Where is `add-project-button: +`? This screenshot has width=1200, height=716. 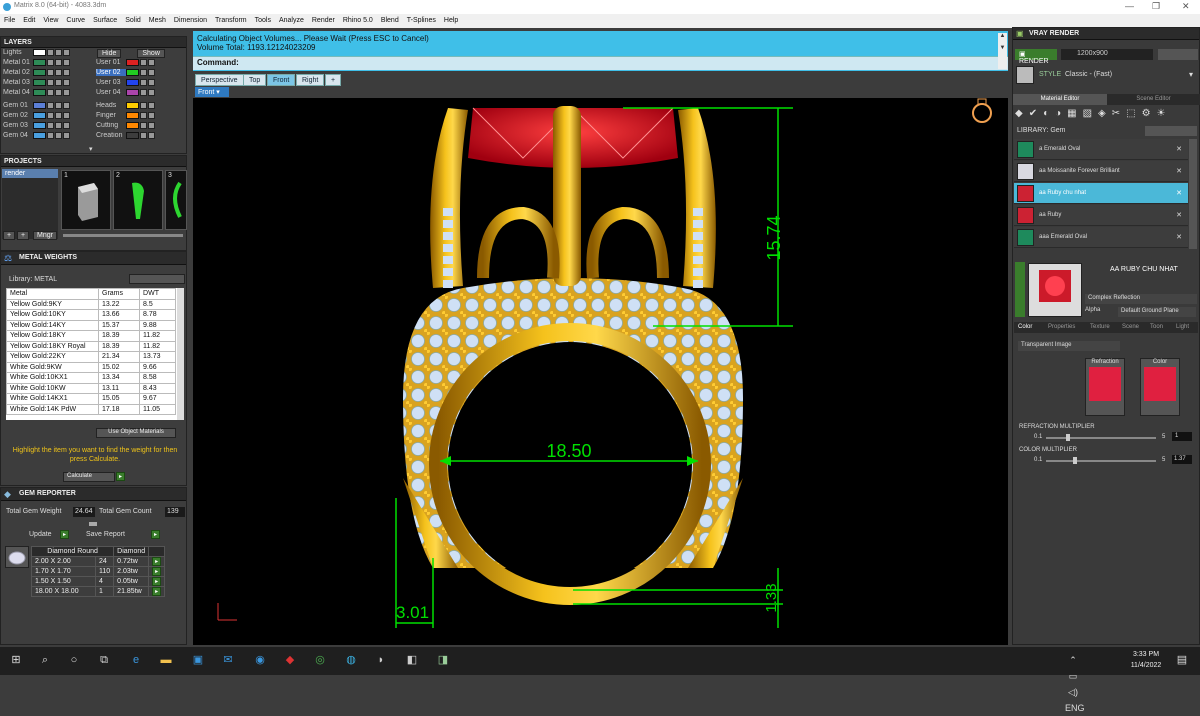
add-project-button: + is located at coordinates (9, 235).